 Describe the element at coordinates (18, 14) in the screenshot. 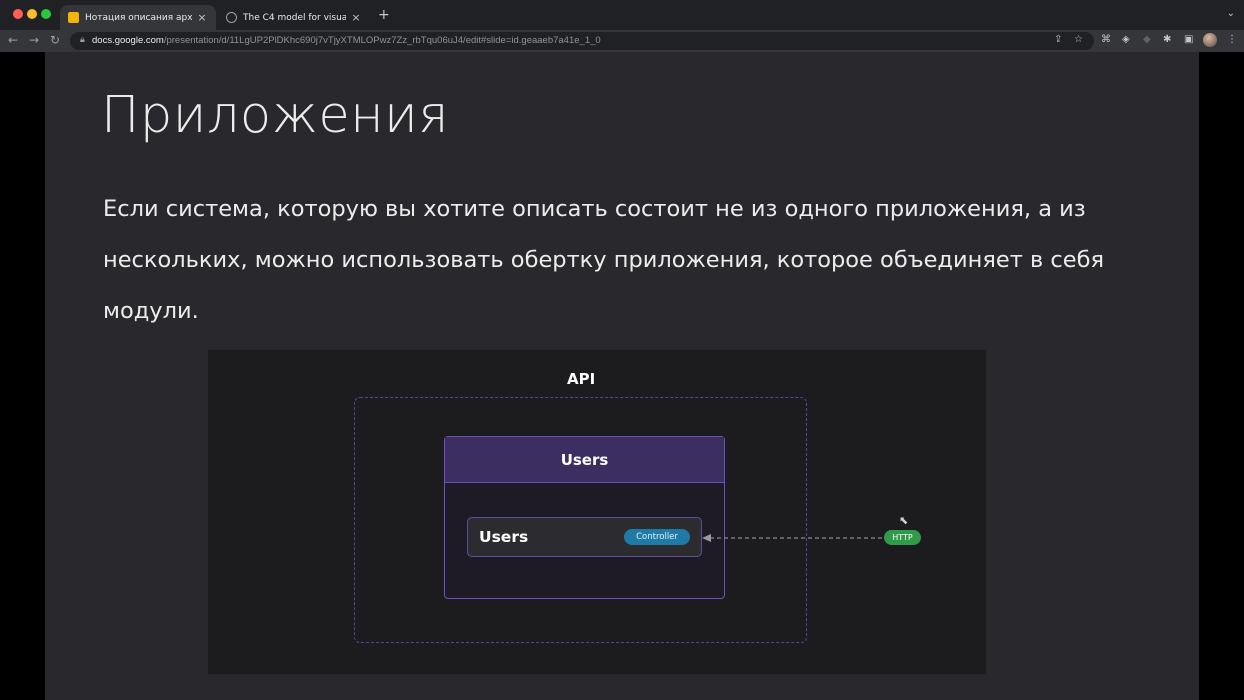

I see `close-window-button` at that location.